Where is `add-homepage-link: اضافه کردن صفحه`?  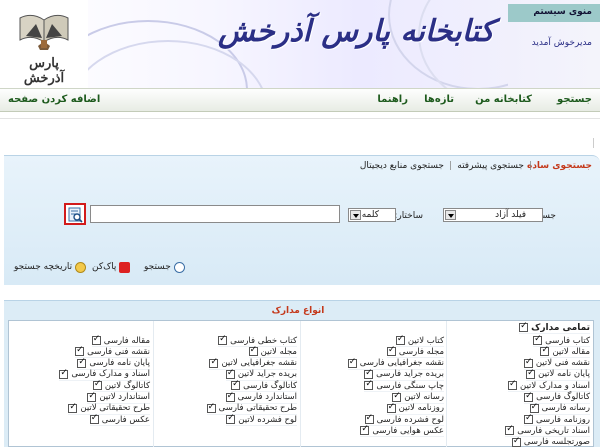 add-homepage-link: اضافه کردن صفحه is located at coordinates (54, 99).